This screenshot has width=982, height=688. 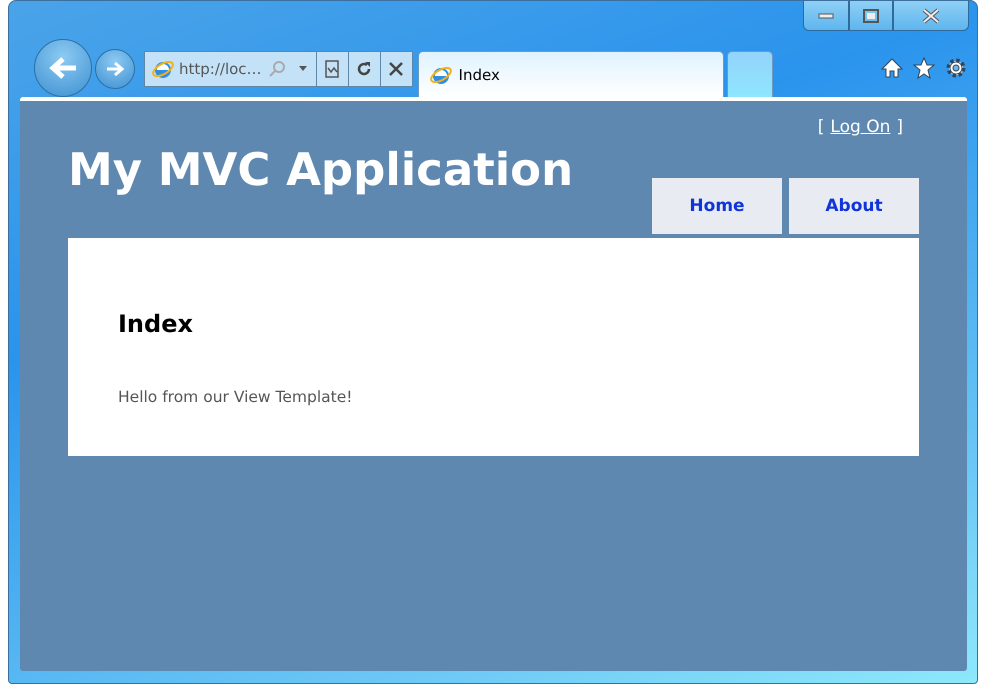 I want to click on star-icon, so click(x=924, y=68).